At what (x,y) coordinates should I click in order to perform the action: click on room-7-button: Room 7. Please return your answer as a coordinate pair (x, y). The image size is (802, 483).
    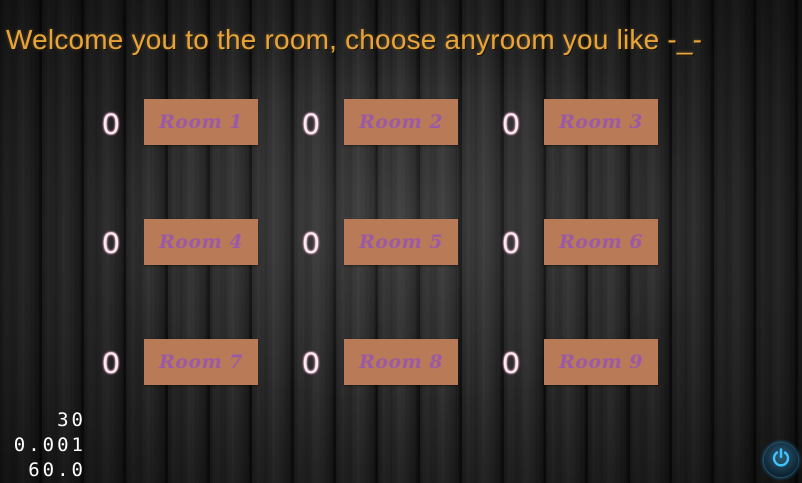
    Looking at the image, I should click on (201, 362).